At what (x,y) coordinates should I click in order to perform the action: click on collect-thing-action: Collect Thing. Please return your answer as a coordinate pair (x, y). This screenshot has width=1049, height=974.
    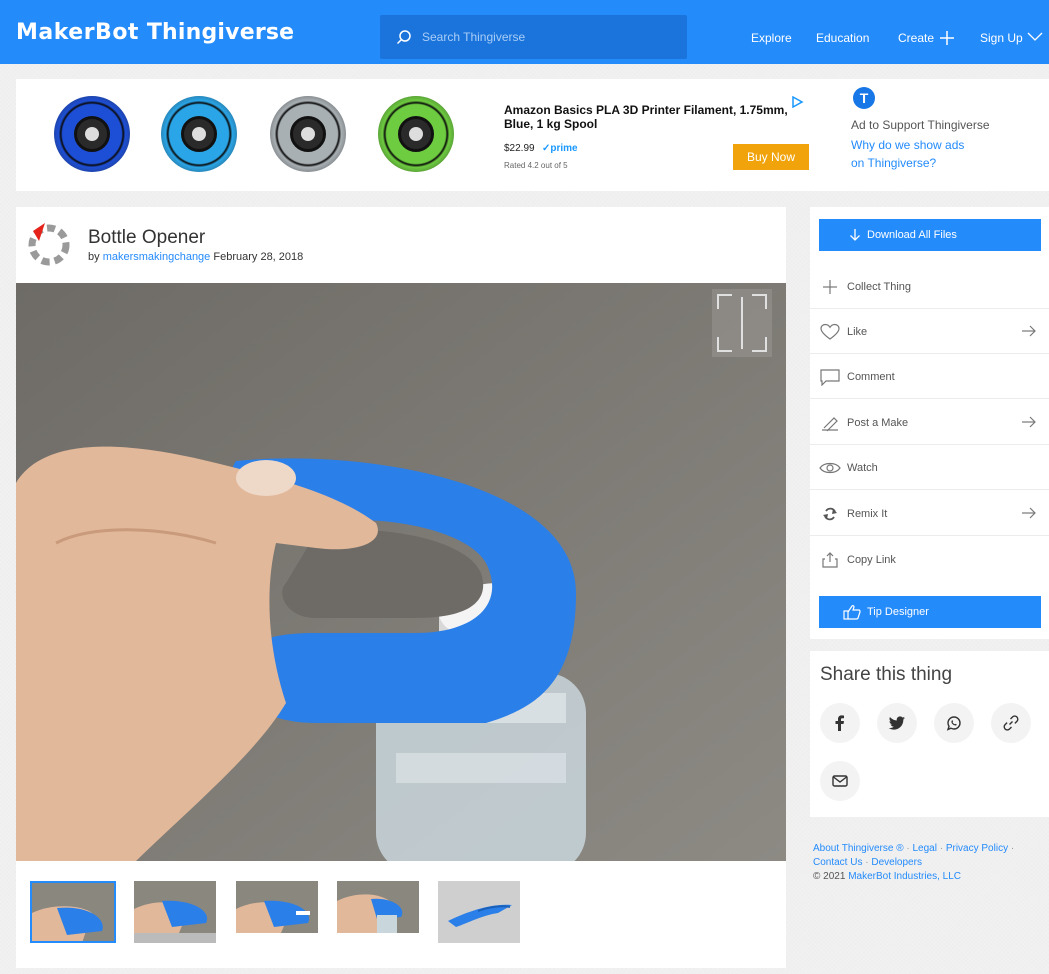
    Looking at the image, I should click on (929, 286).